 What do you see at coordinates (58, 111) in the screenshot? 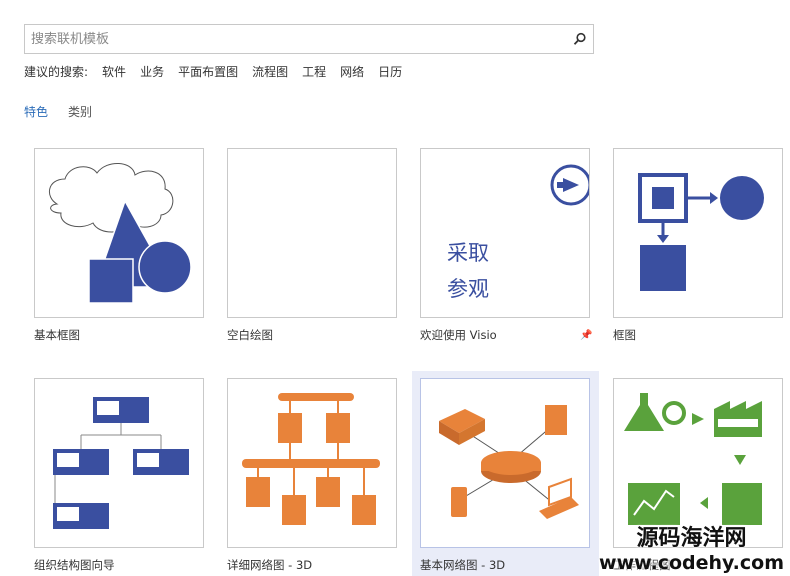
I see `template-tabs: 特色 类别` at bounding box center [58, 111].